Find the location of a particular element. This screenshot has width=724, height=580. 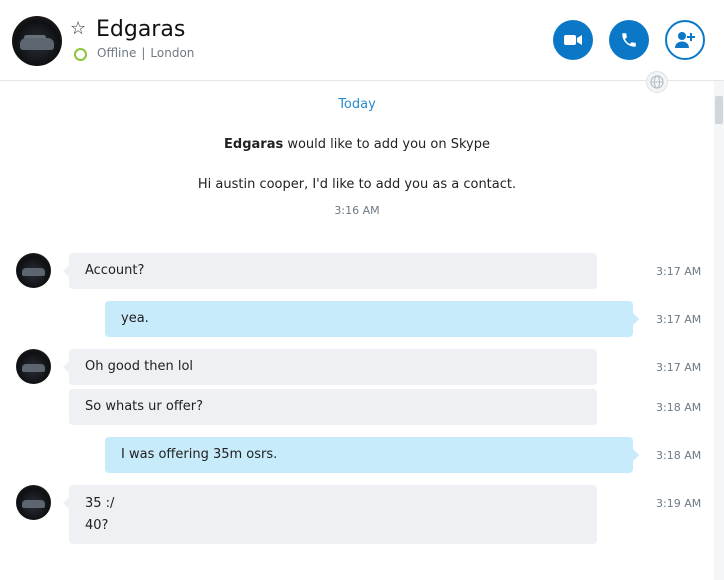

globe-icon is located at coordinates (657, 82).